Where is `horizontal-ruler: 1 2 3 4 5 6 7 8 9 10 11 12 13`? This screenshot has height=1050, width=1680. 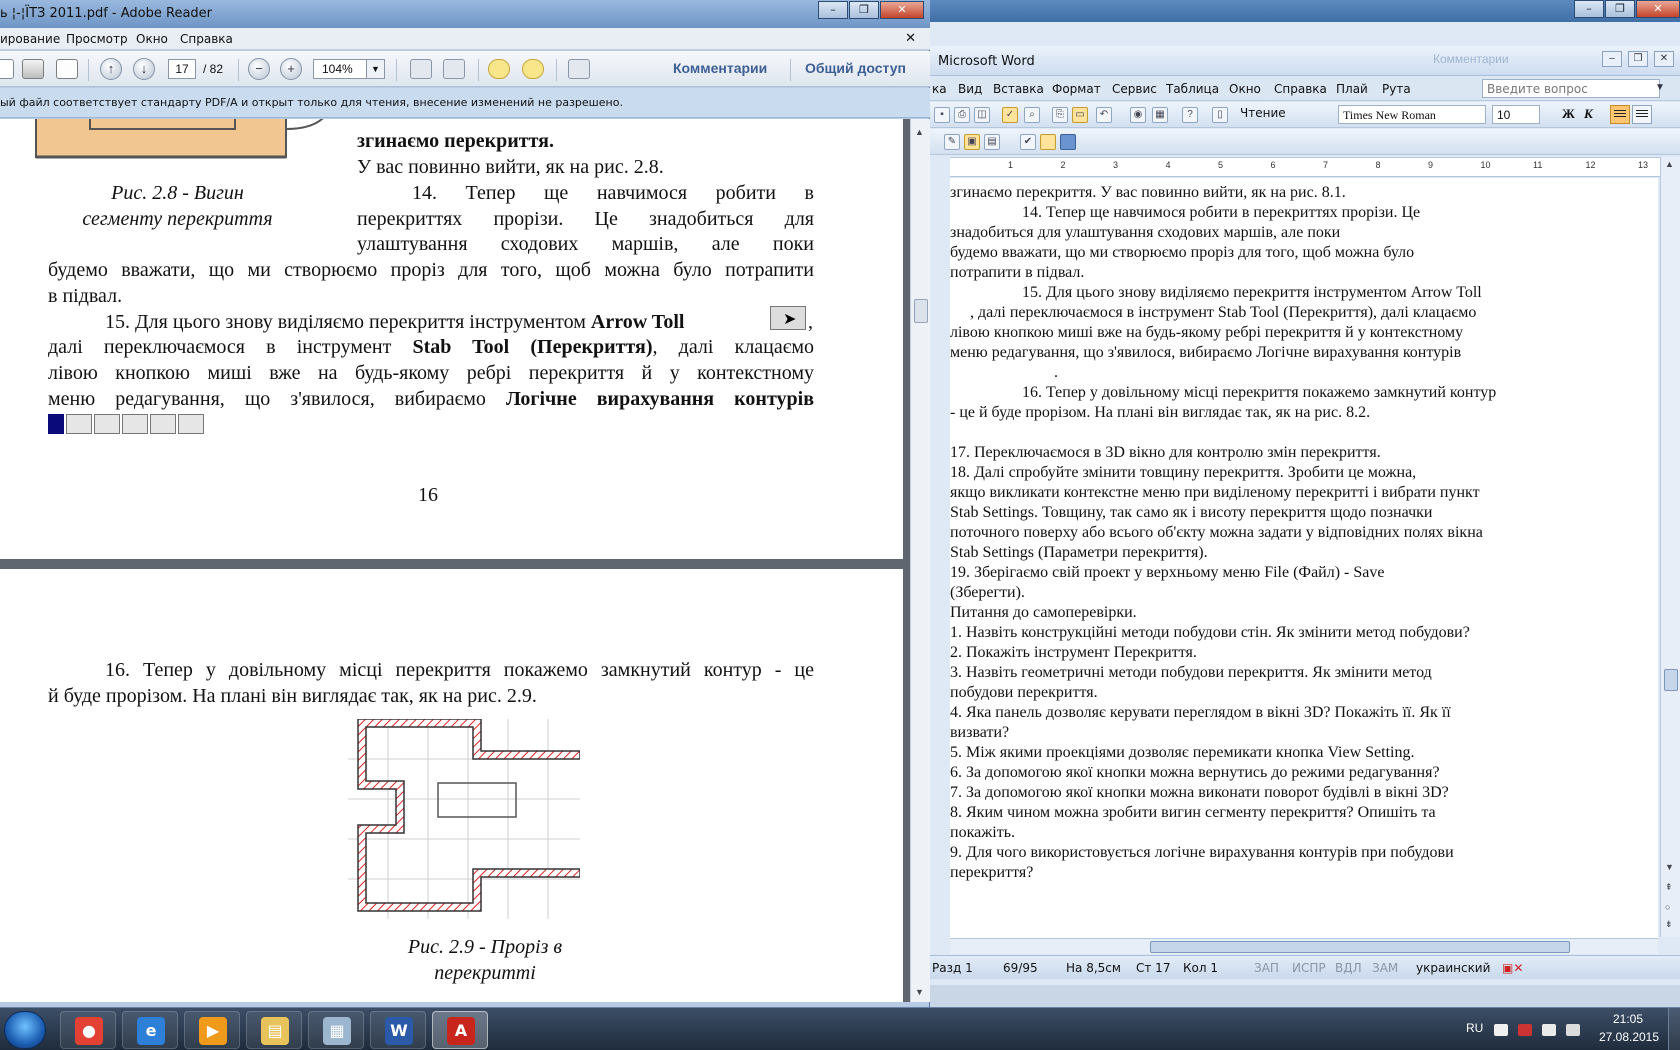 horizontal-ruler: 1 2 3 4 5 6 7 8 9 10 11 12 13 is located at coordinates (1315, 167).